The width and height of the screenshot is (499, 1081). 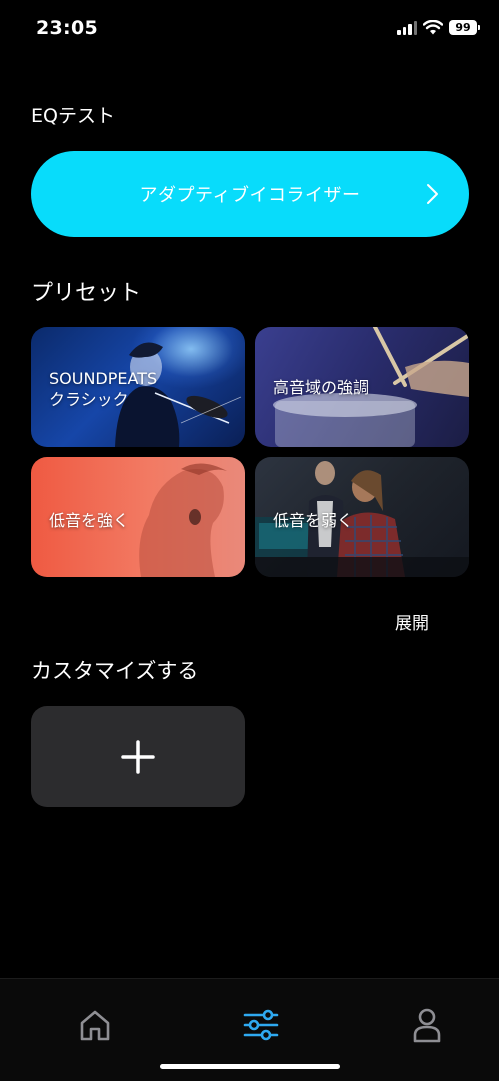 I want to click on preset-card-classic: SOUNDPEATS クラシック, so click(x=138, y=387).